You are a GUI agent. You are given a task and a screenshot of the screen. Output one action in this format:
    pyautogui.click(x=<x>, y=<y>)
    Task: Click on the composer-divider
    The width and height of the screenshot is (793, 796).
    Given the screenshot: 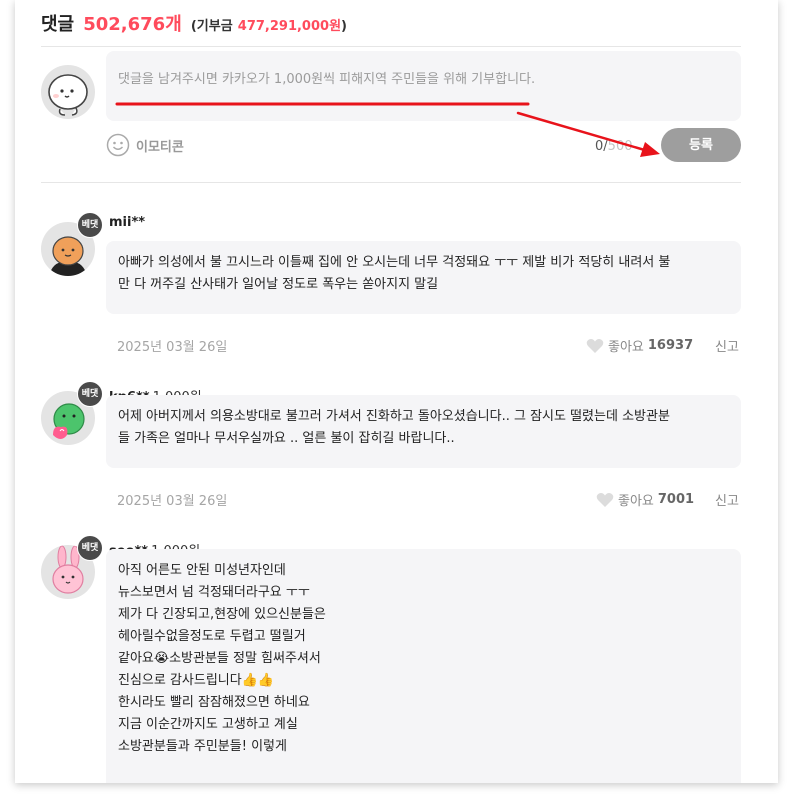 What is the action you would take?
    pyautogui.click(x=391, y=182)
    